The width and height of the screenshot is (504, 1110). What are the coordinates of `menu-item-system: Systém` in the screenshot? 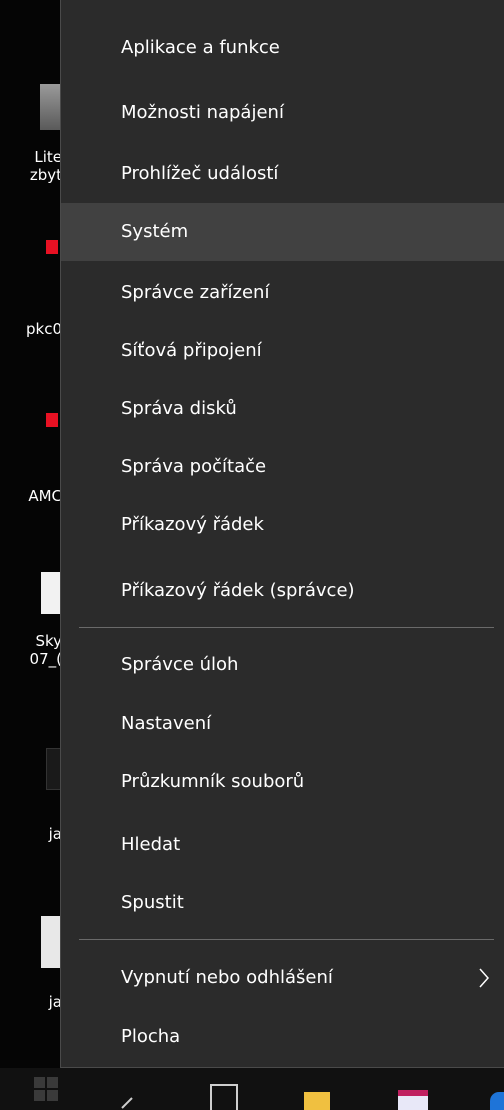 It's located at (282, 232).